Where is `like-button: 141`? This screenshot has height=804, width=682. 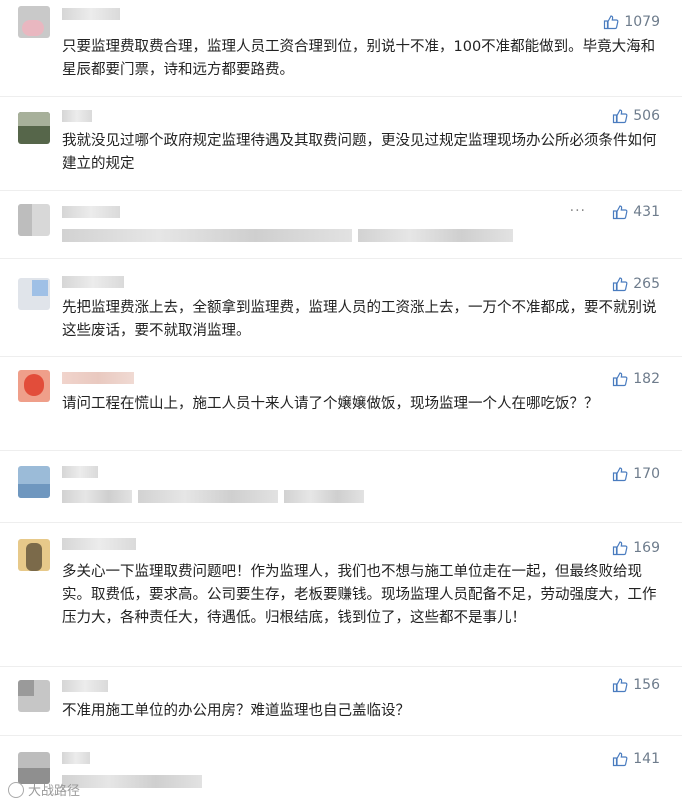 like-button: 141 is located at coordinates (636, 759).